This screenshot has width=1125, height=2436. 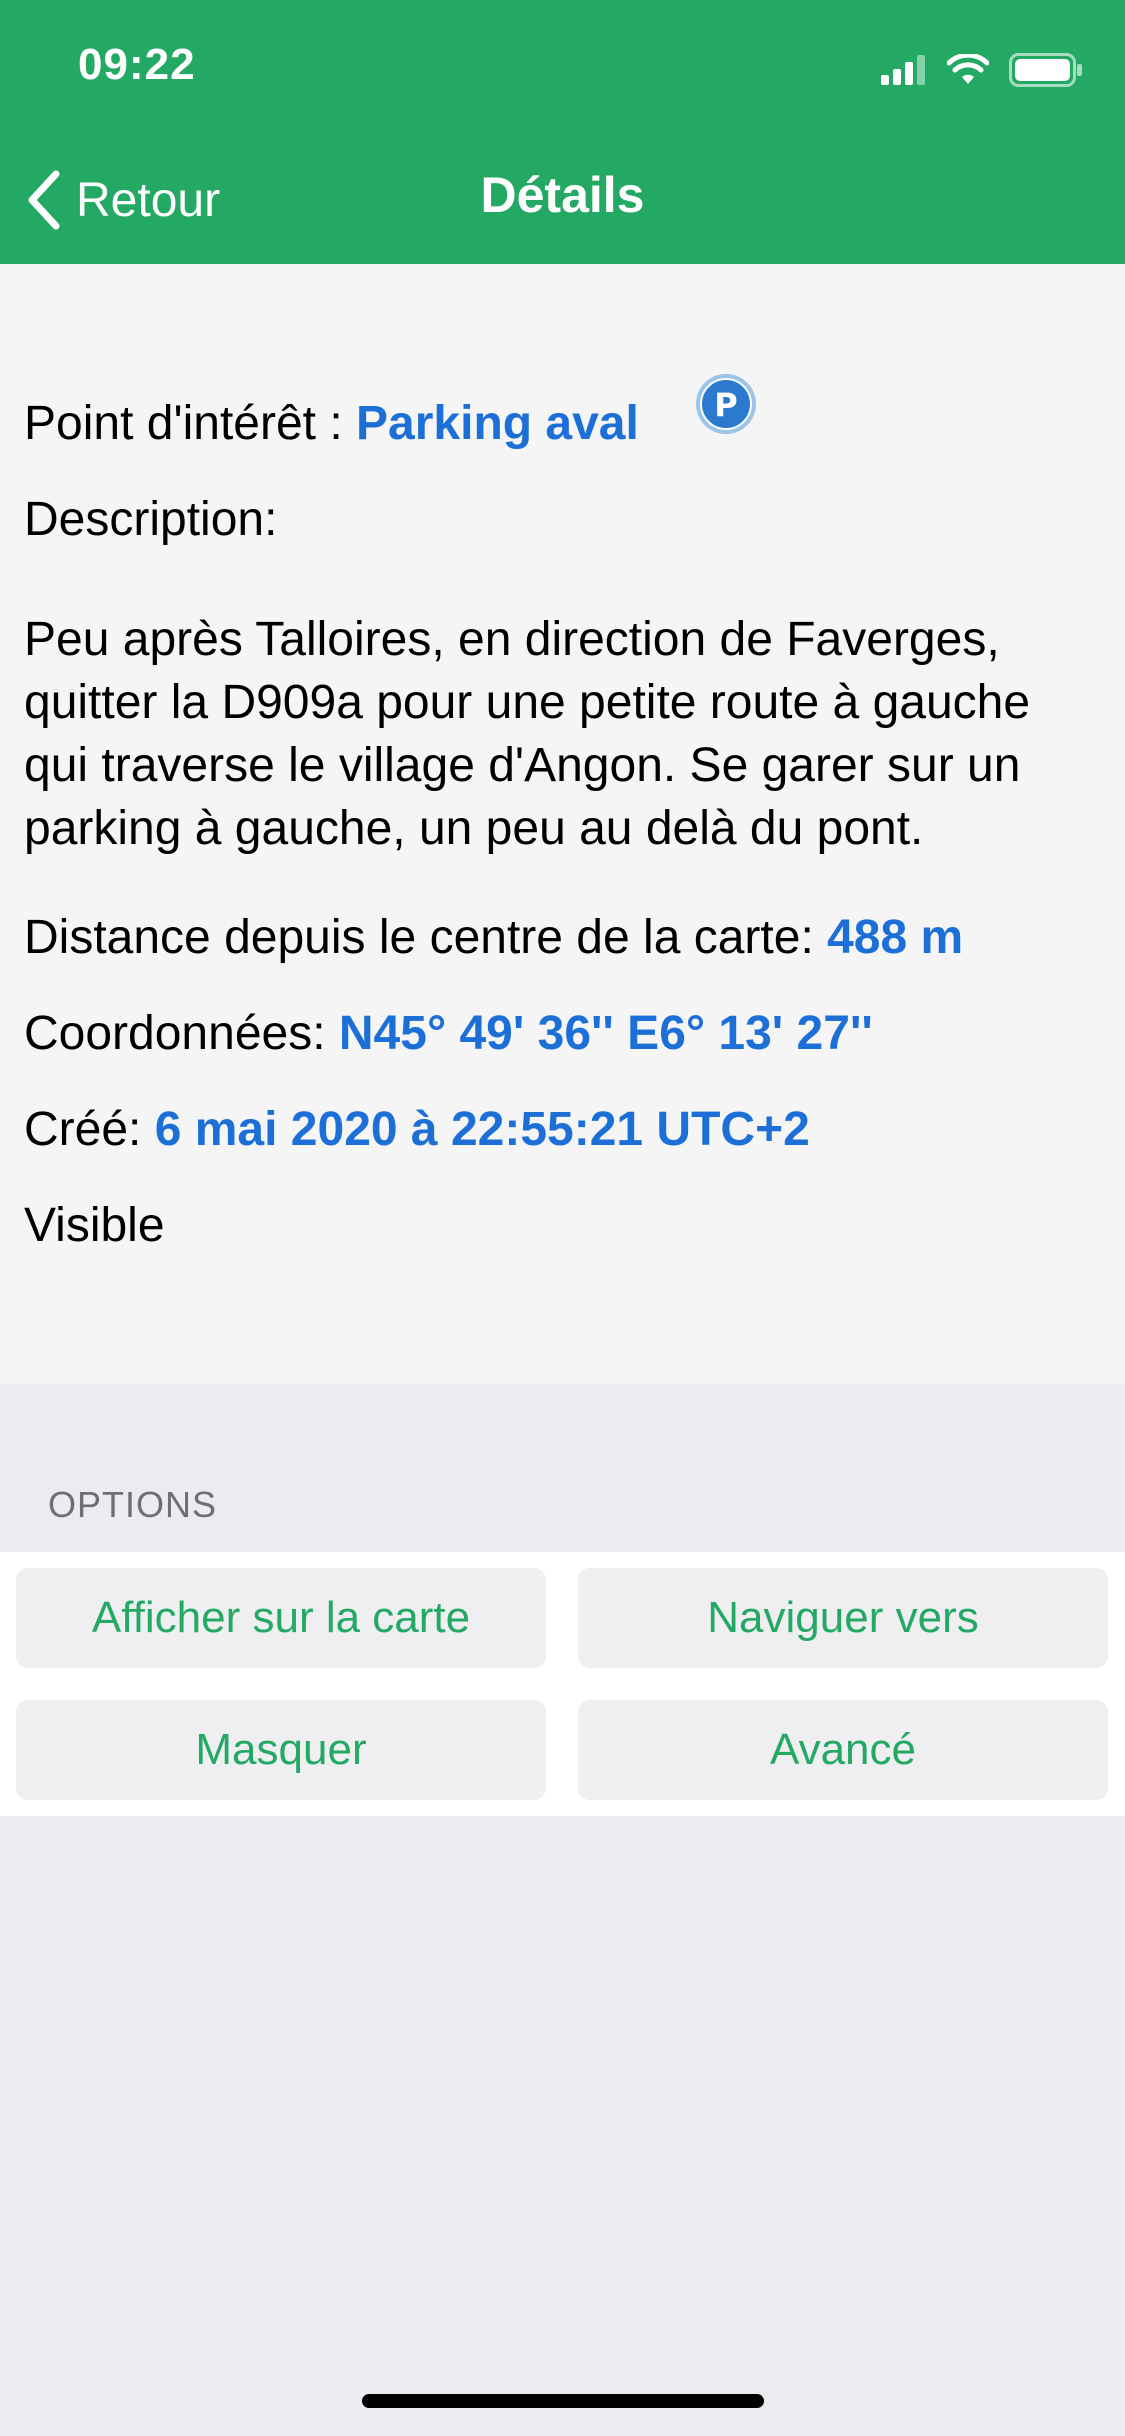 What do you see at coordinates (190, 423) in the screenshot?
I see `poi-label: Point d'intérêt :` at bounding box center [190, 423].